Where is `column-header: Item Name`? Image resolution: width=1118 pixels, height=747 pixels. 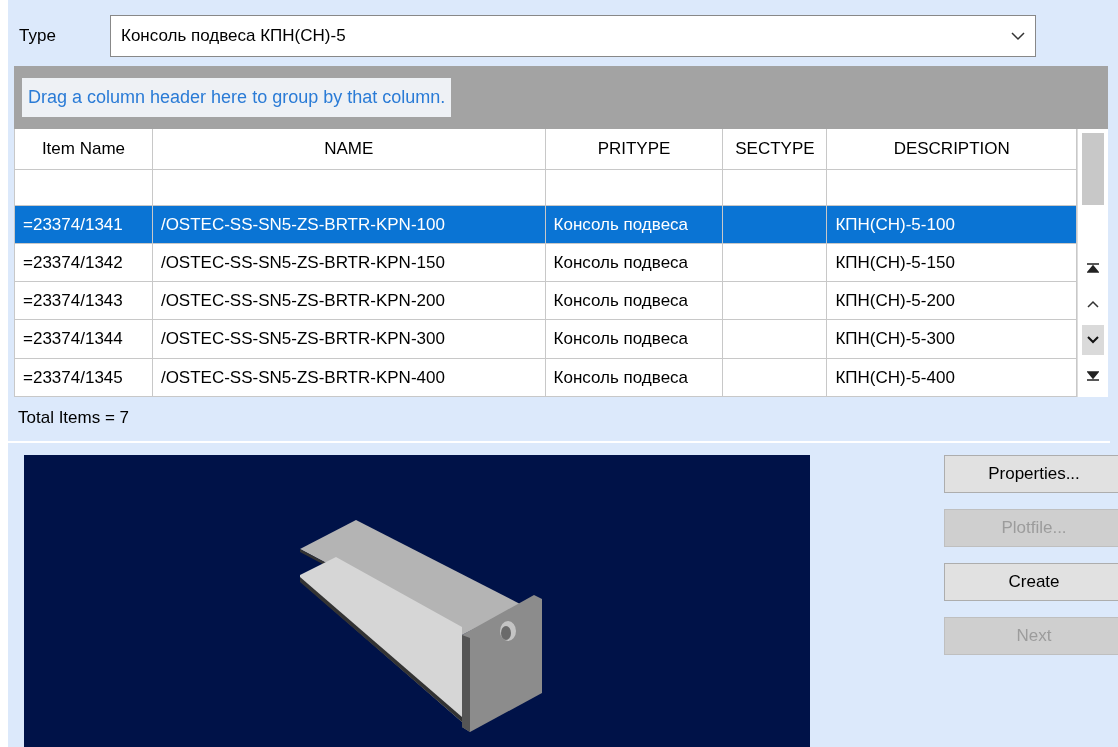
column-header: Item Name is located at coordinates (83, 149).